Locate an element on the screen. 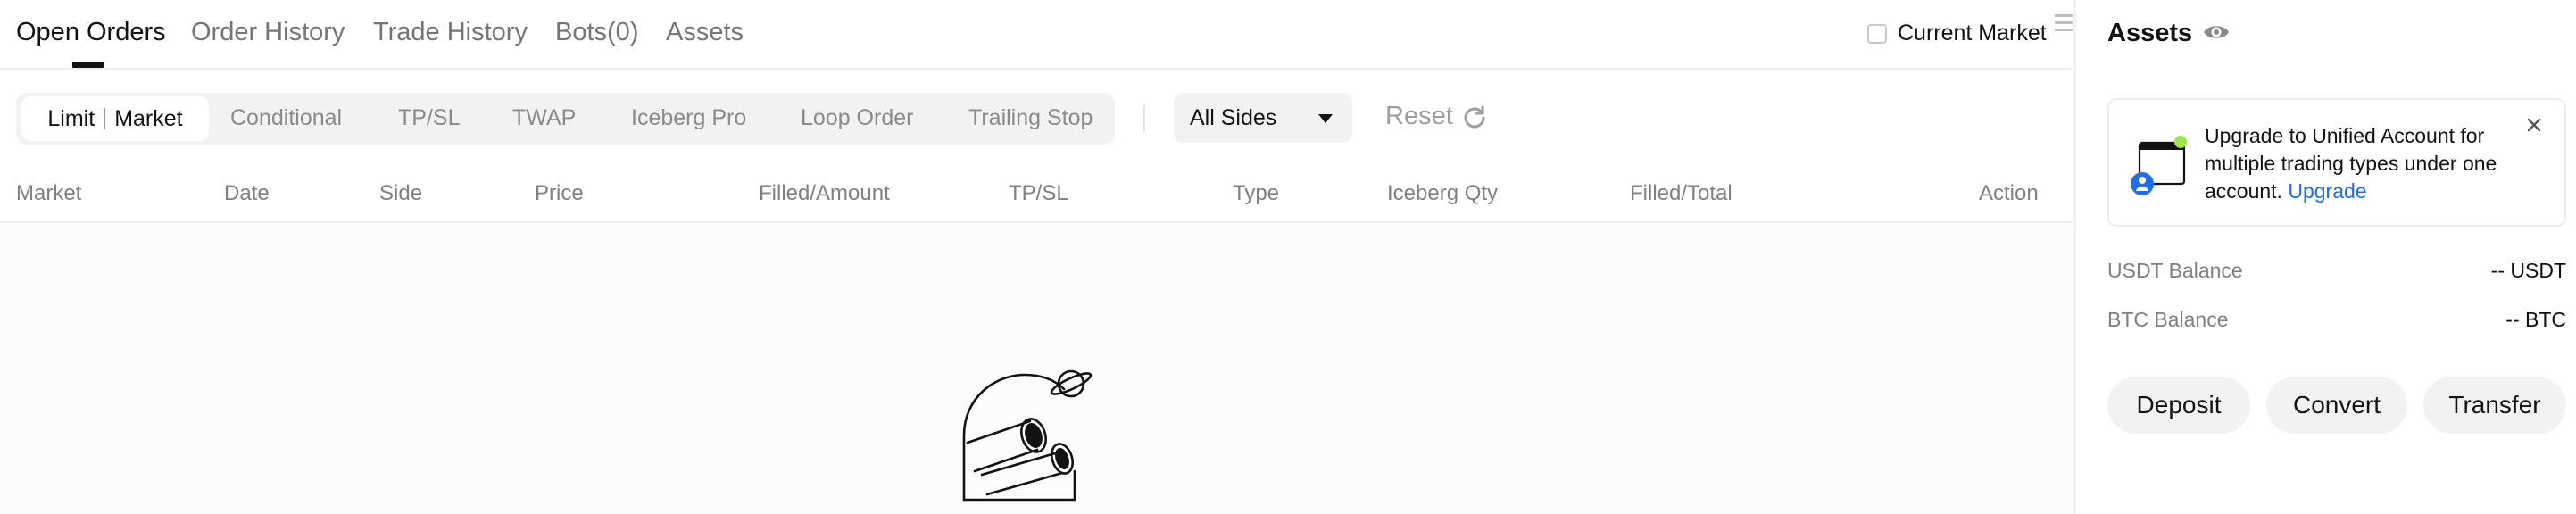 Image resolution: width=2576 pixels, height=514 pixels. column-settings-icon is located at coordinates (2064, 24).